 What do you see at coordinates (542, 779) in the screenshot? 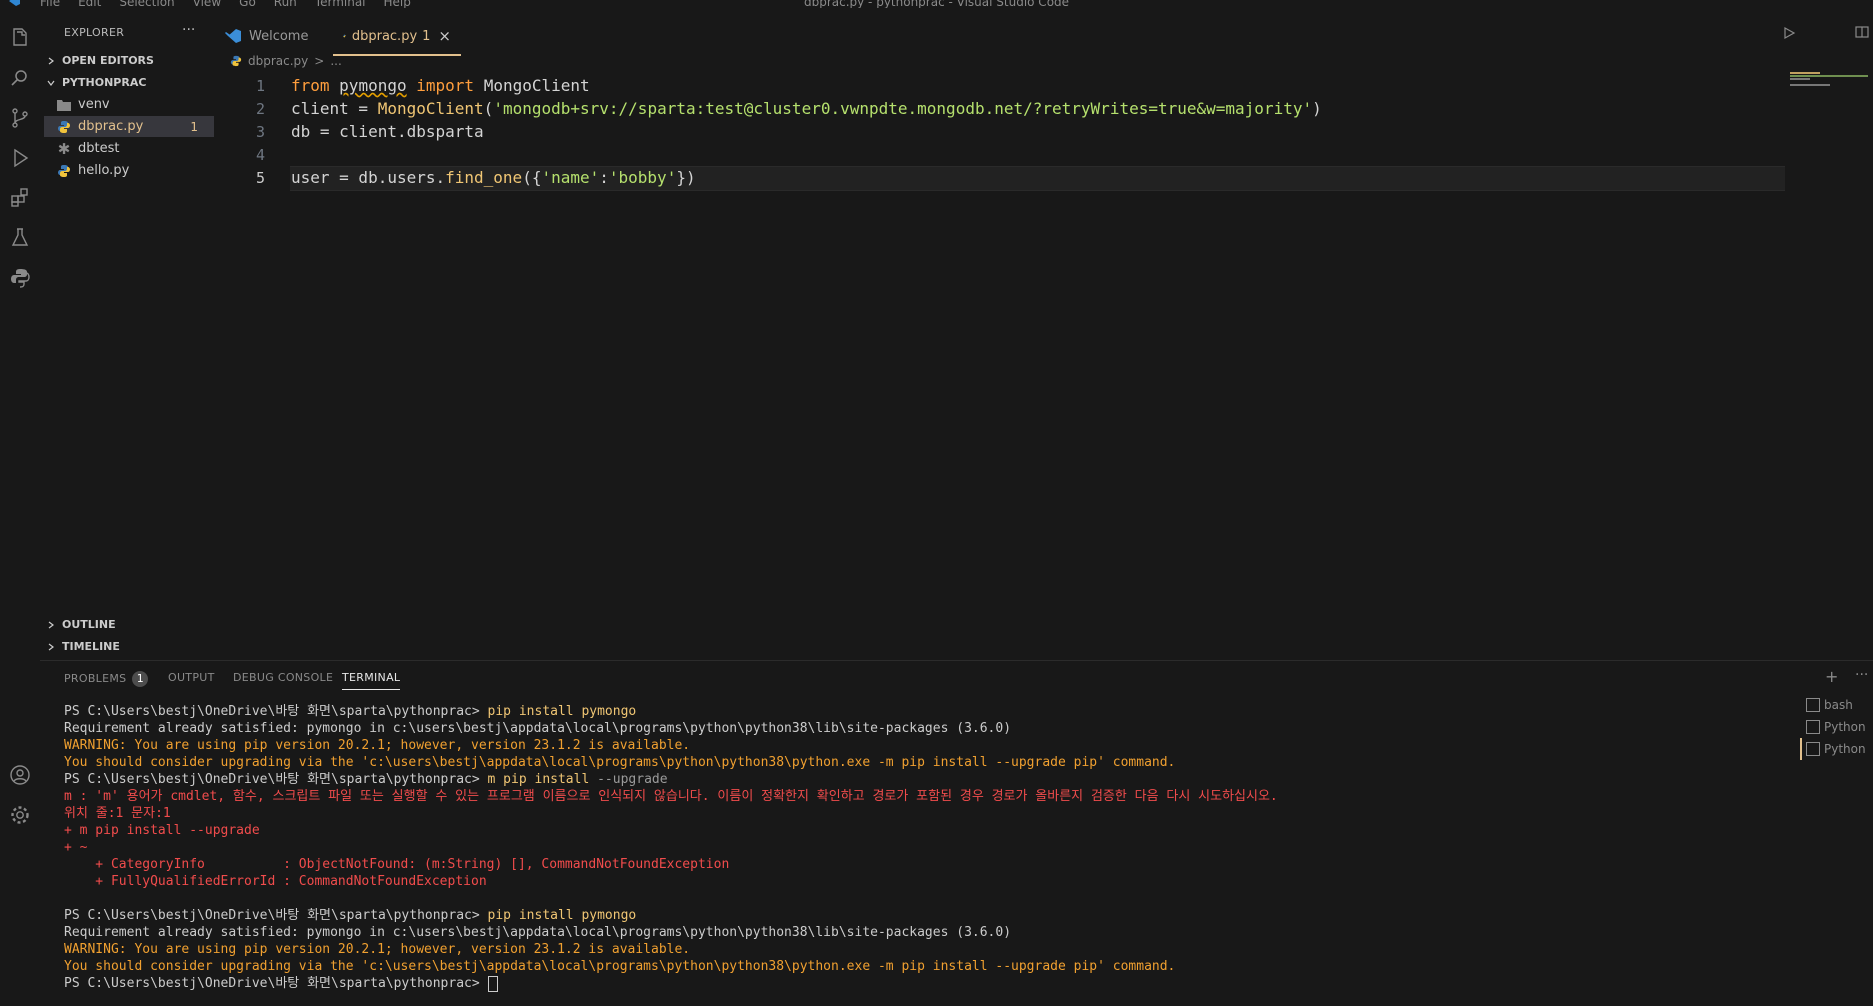
I see `command: m pip install` at bounding box center [542, 779].